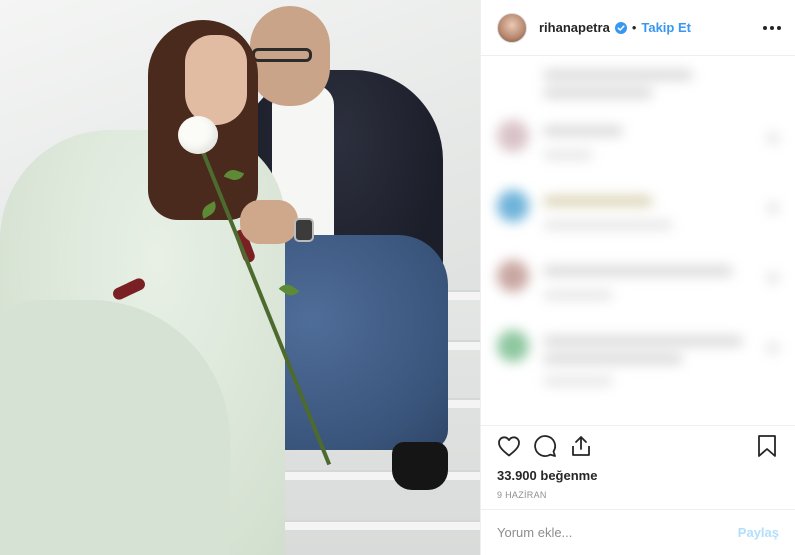  Describe the element at coordinates (638, 445) in the screenshot. I see `action-bar` at that location.